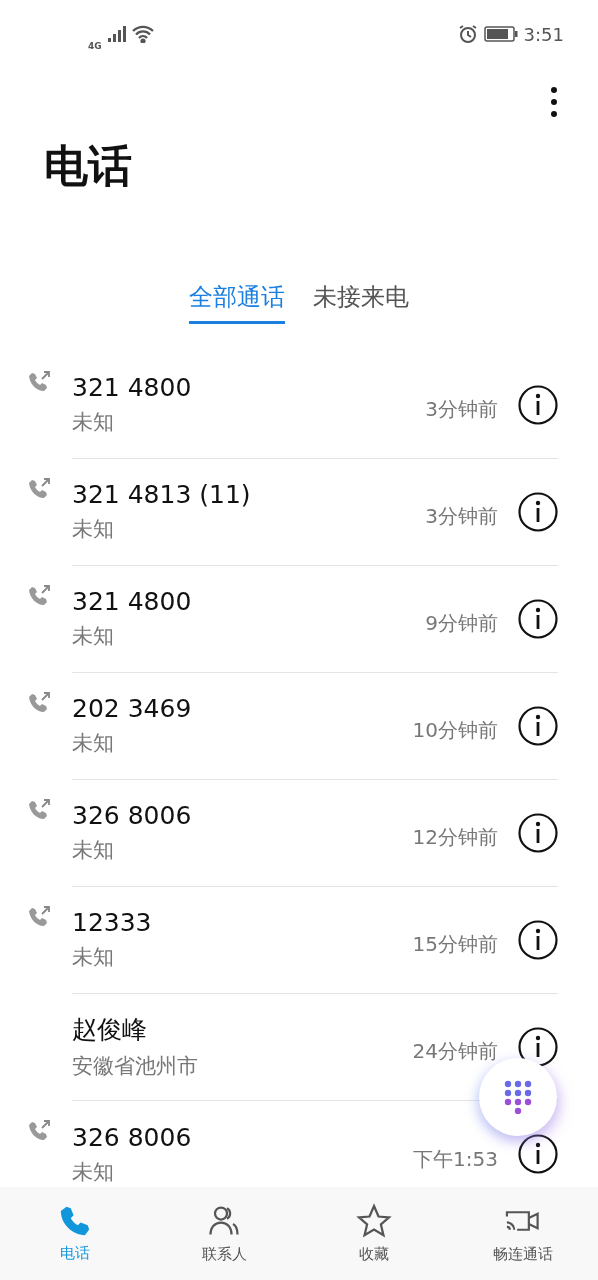 The image size is (598, 1280). Describe the element at coordinates (467, 34) in the screenshot. I see `alarm-icon` at that location.